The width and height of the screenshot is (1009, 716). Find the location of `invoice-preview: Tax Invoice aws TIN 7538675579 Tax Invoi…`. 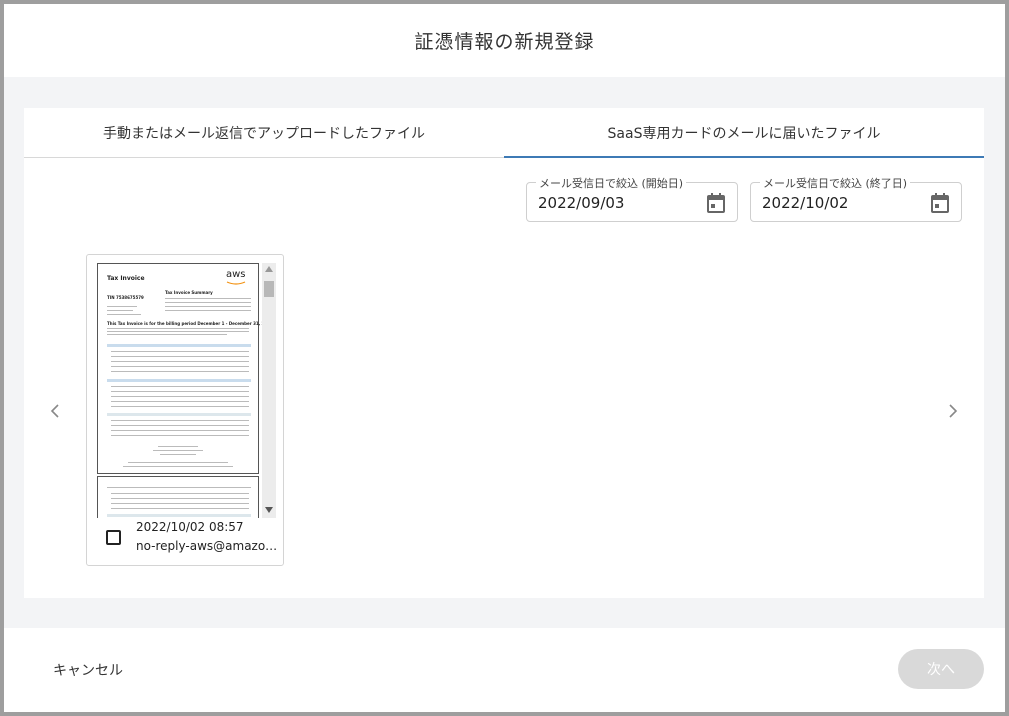

invoice-preview: Tax Invoice aws TIN 7538675579 Tax Invoi… is located at coordinates (186, 390).